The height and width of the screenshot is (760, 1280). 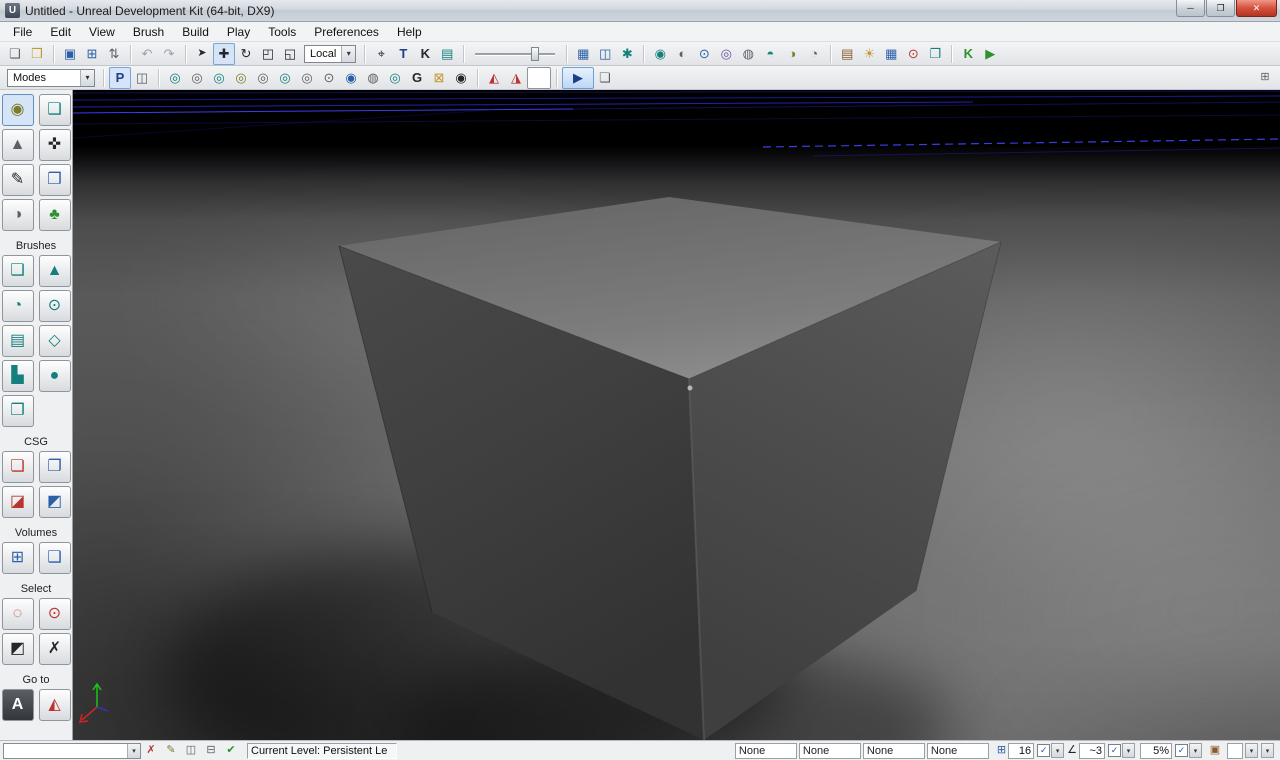 I want to click on lock-viewport-button: ⊠, so click(x=439, y=78).